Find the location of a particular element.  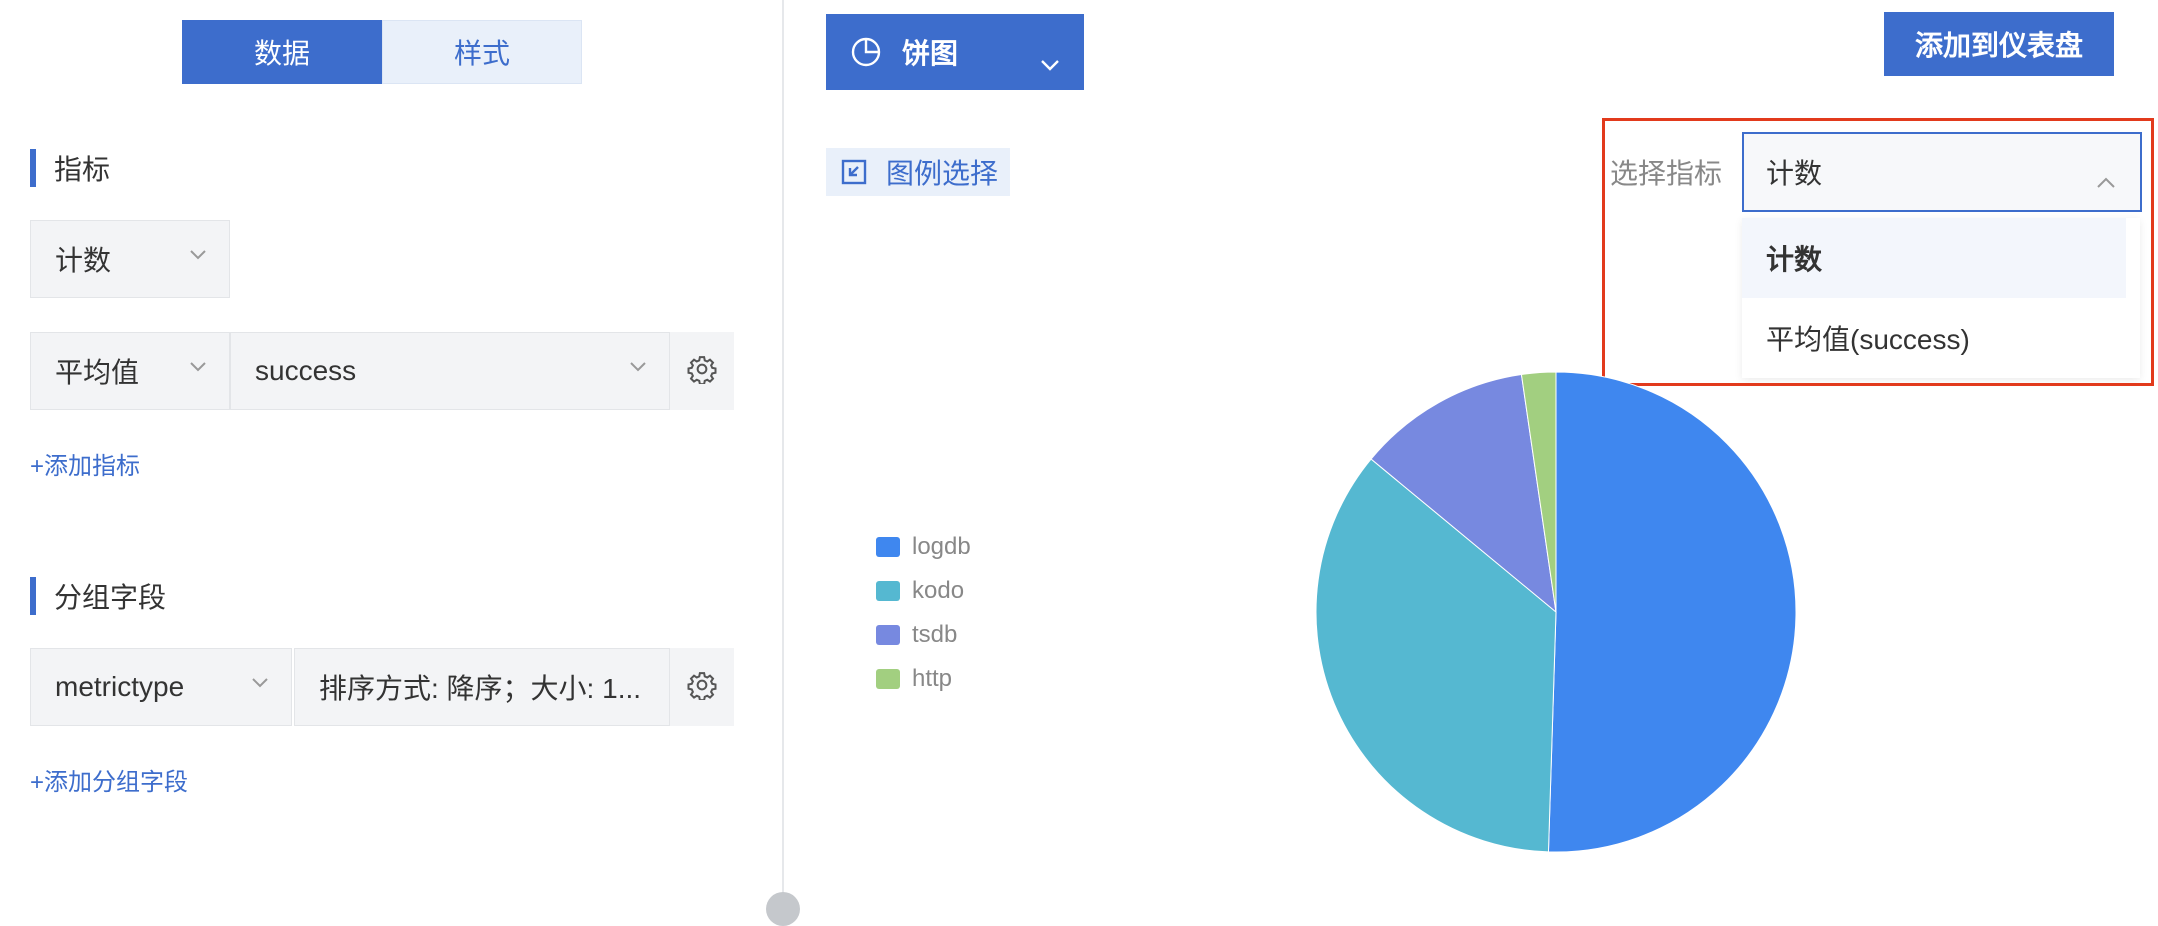

add-group-field-link: +添加分组字段 is located at coordinates (109, 779).